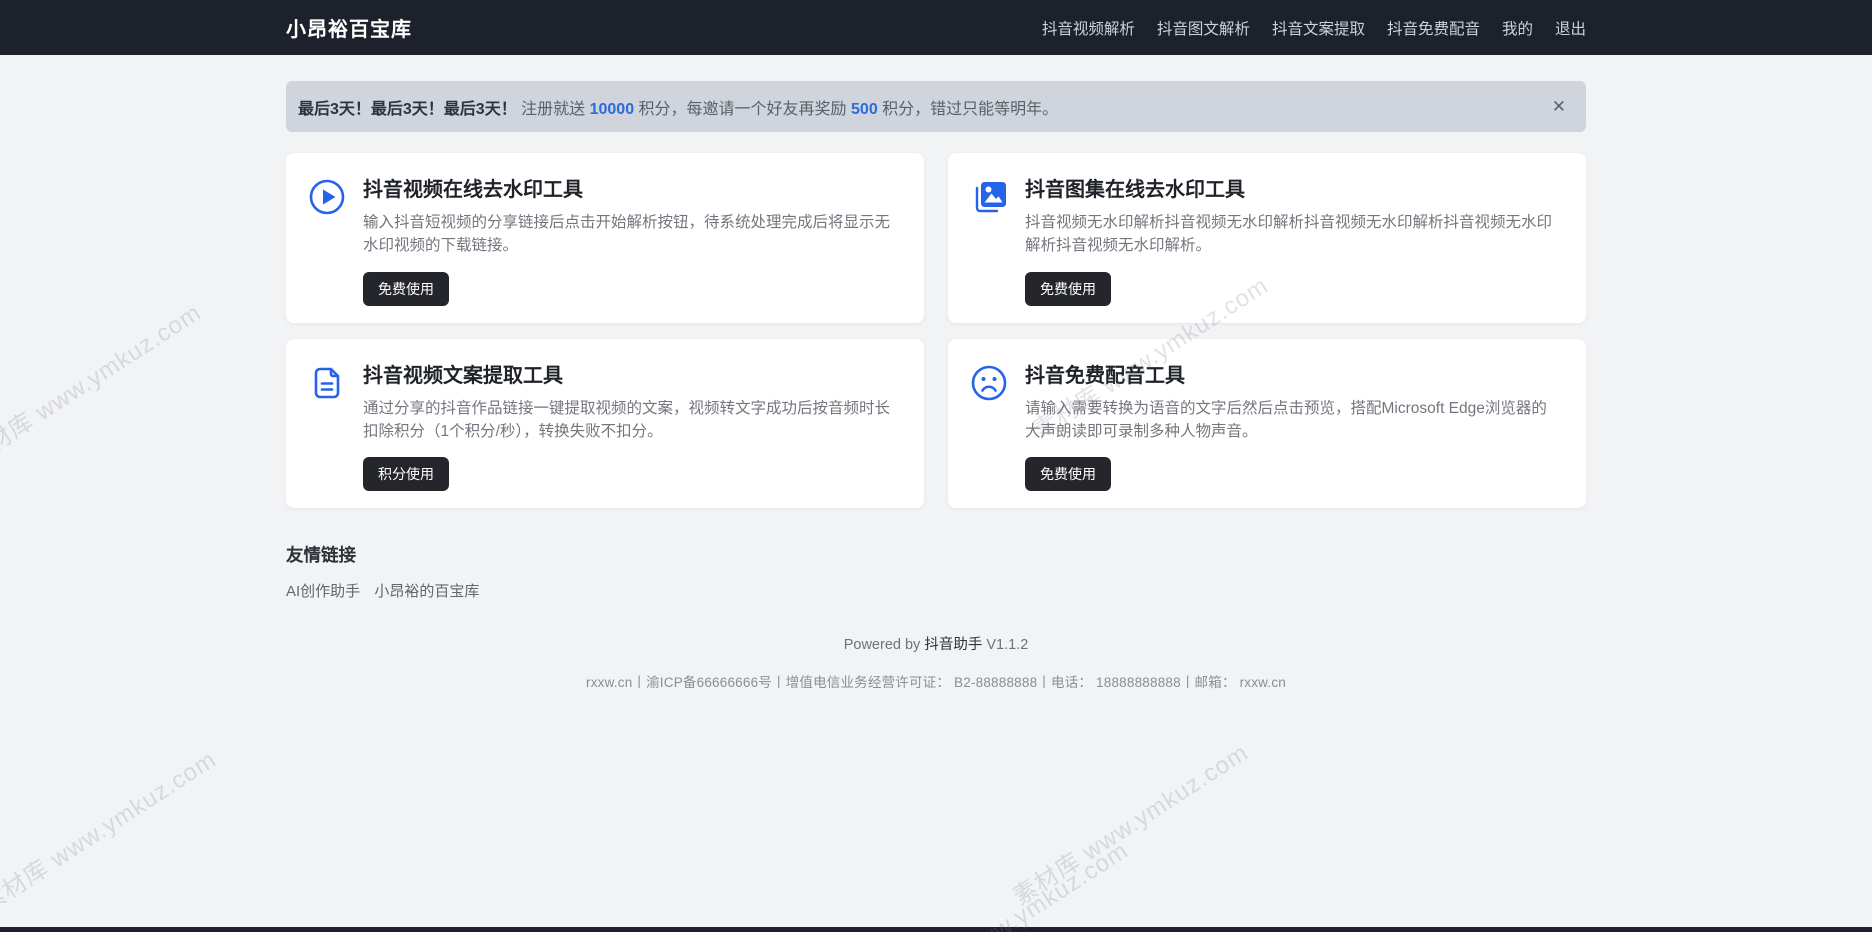 This screenshot has width=1872, height=932. I want to click on friend-link-ai-assistant: AI创作助手, so click(323, 591).